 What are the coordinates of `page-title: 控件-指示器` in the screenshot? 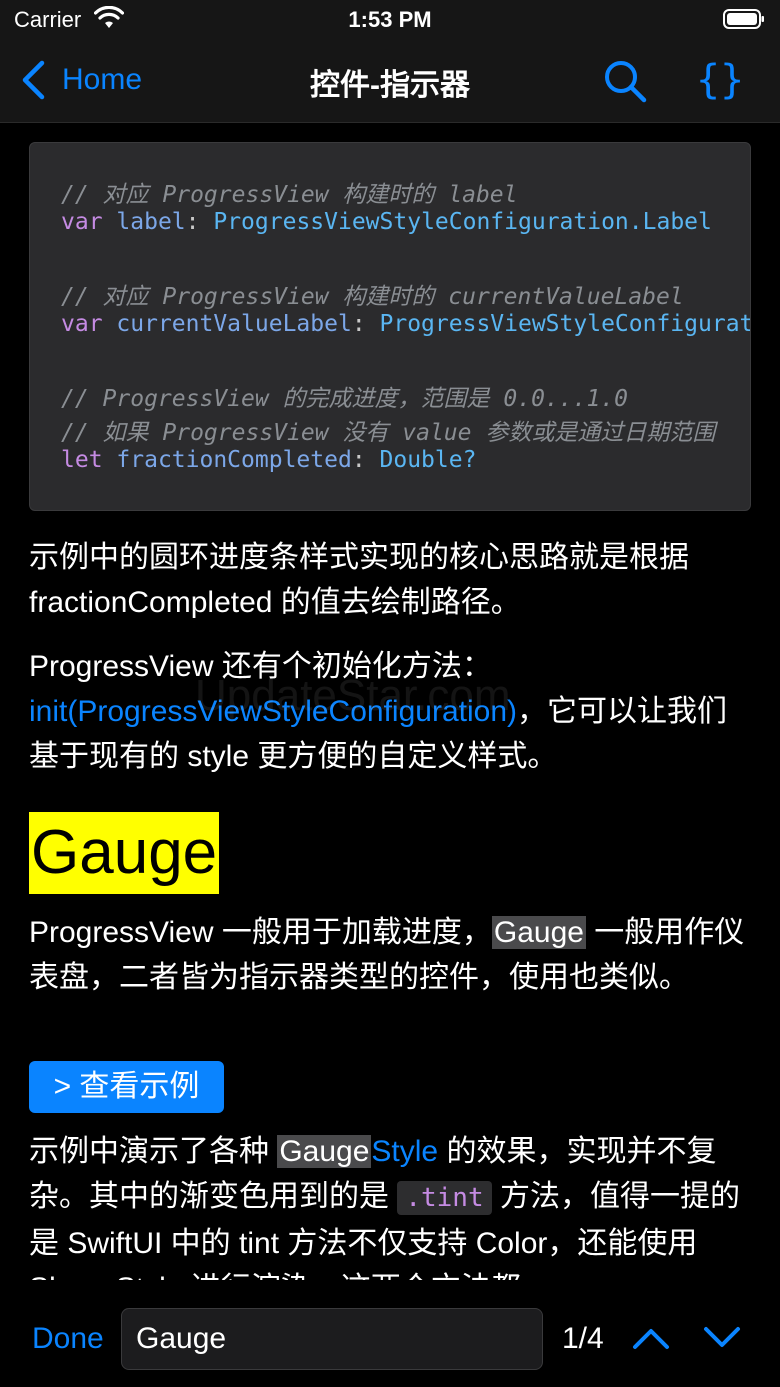 It's located at (390, 85).